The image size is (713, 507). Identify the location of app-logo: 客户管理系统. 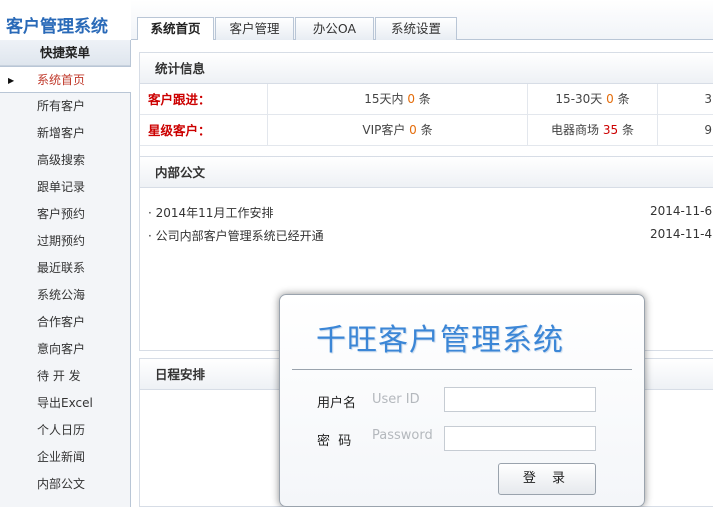
(65, 20).